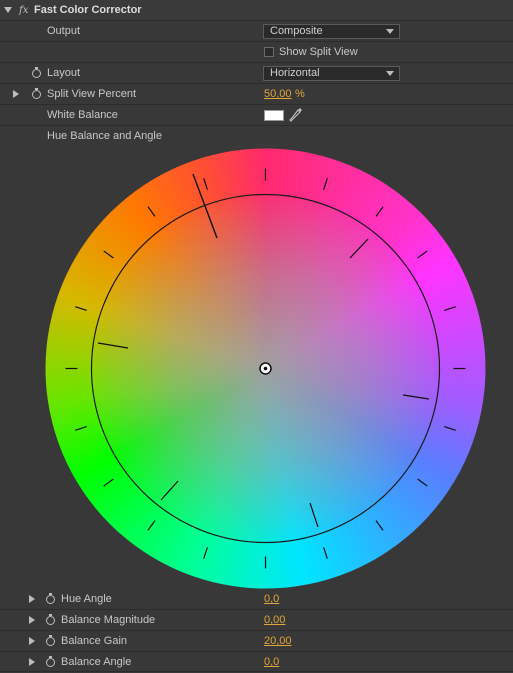  Describe the element at coordinates (64, 31) in the screenshot. I see `output-label: Output` at that location.